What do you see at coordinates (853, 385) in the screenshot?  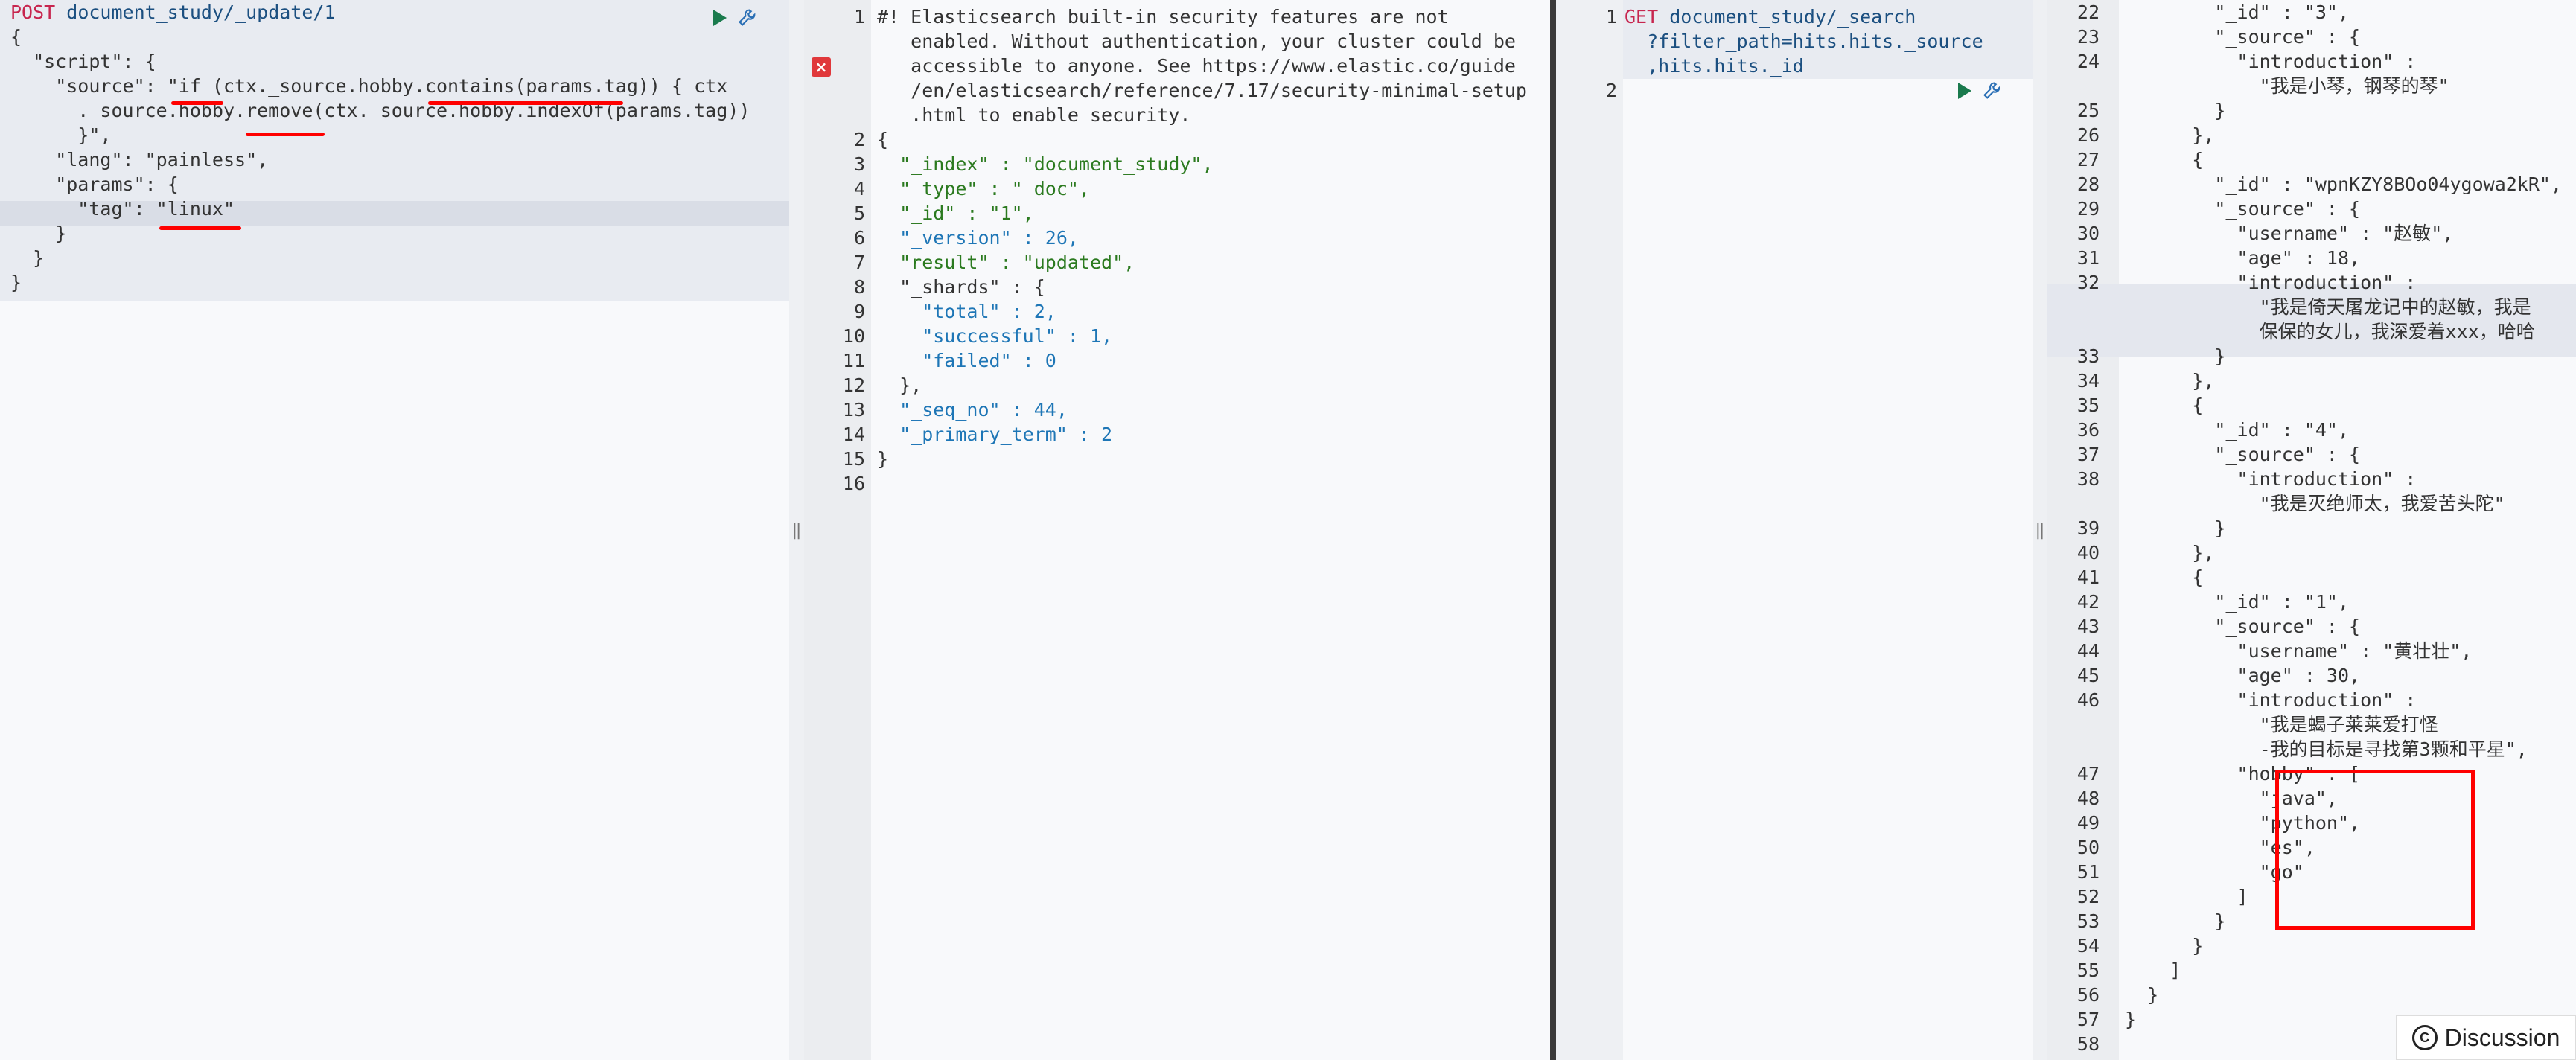 I see `line-number: 12` at bounding box center [853, 385].